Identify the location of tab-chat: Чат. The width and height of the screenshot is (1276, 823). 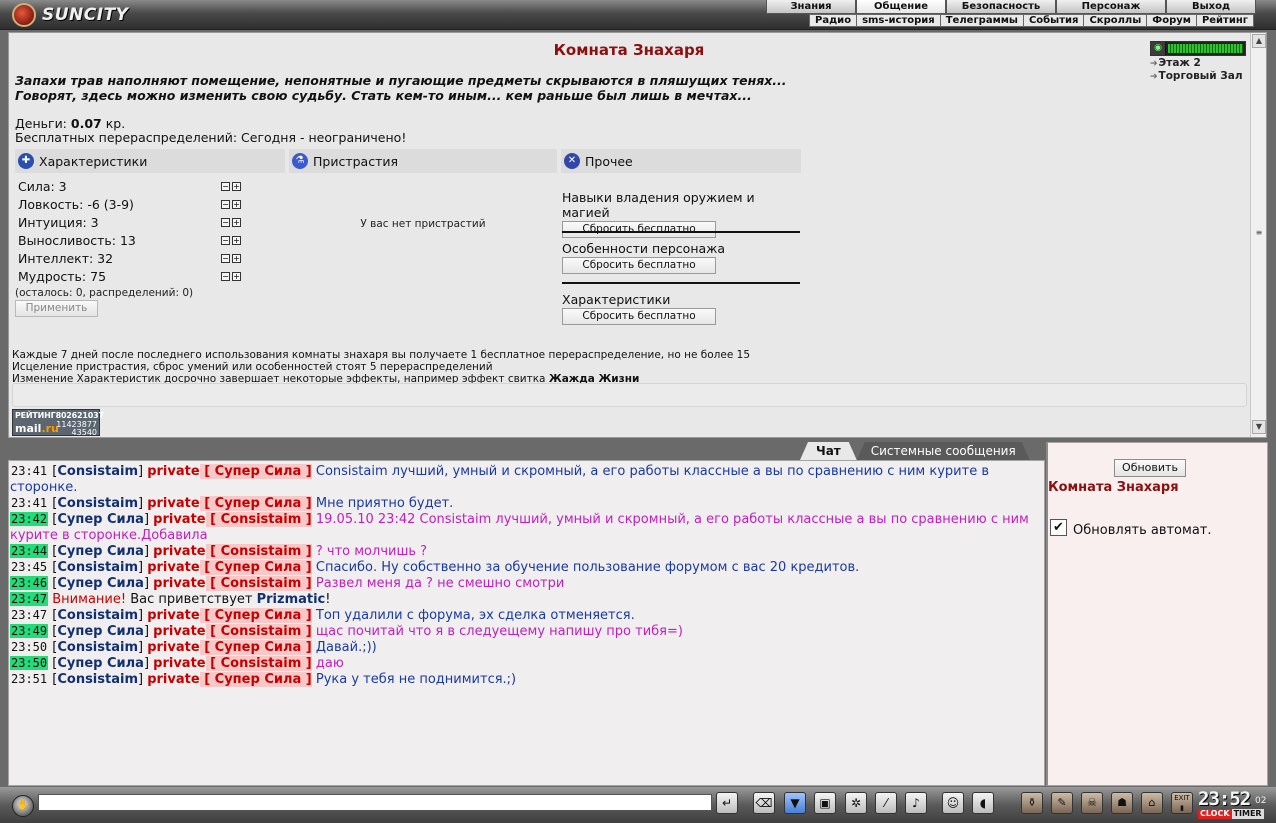
(828, 451).